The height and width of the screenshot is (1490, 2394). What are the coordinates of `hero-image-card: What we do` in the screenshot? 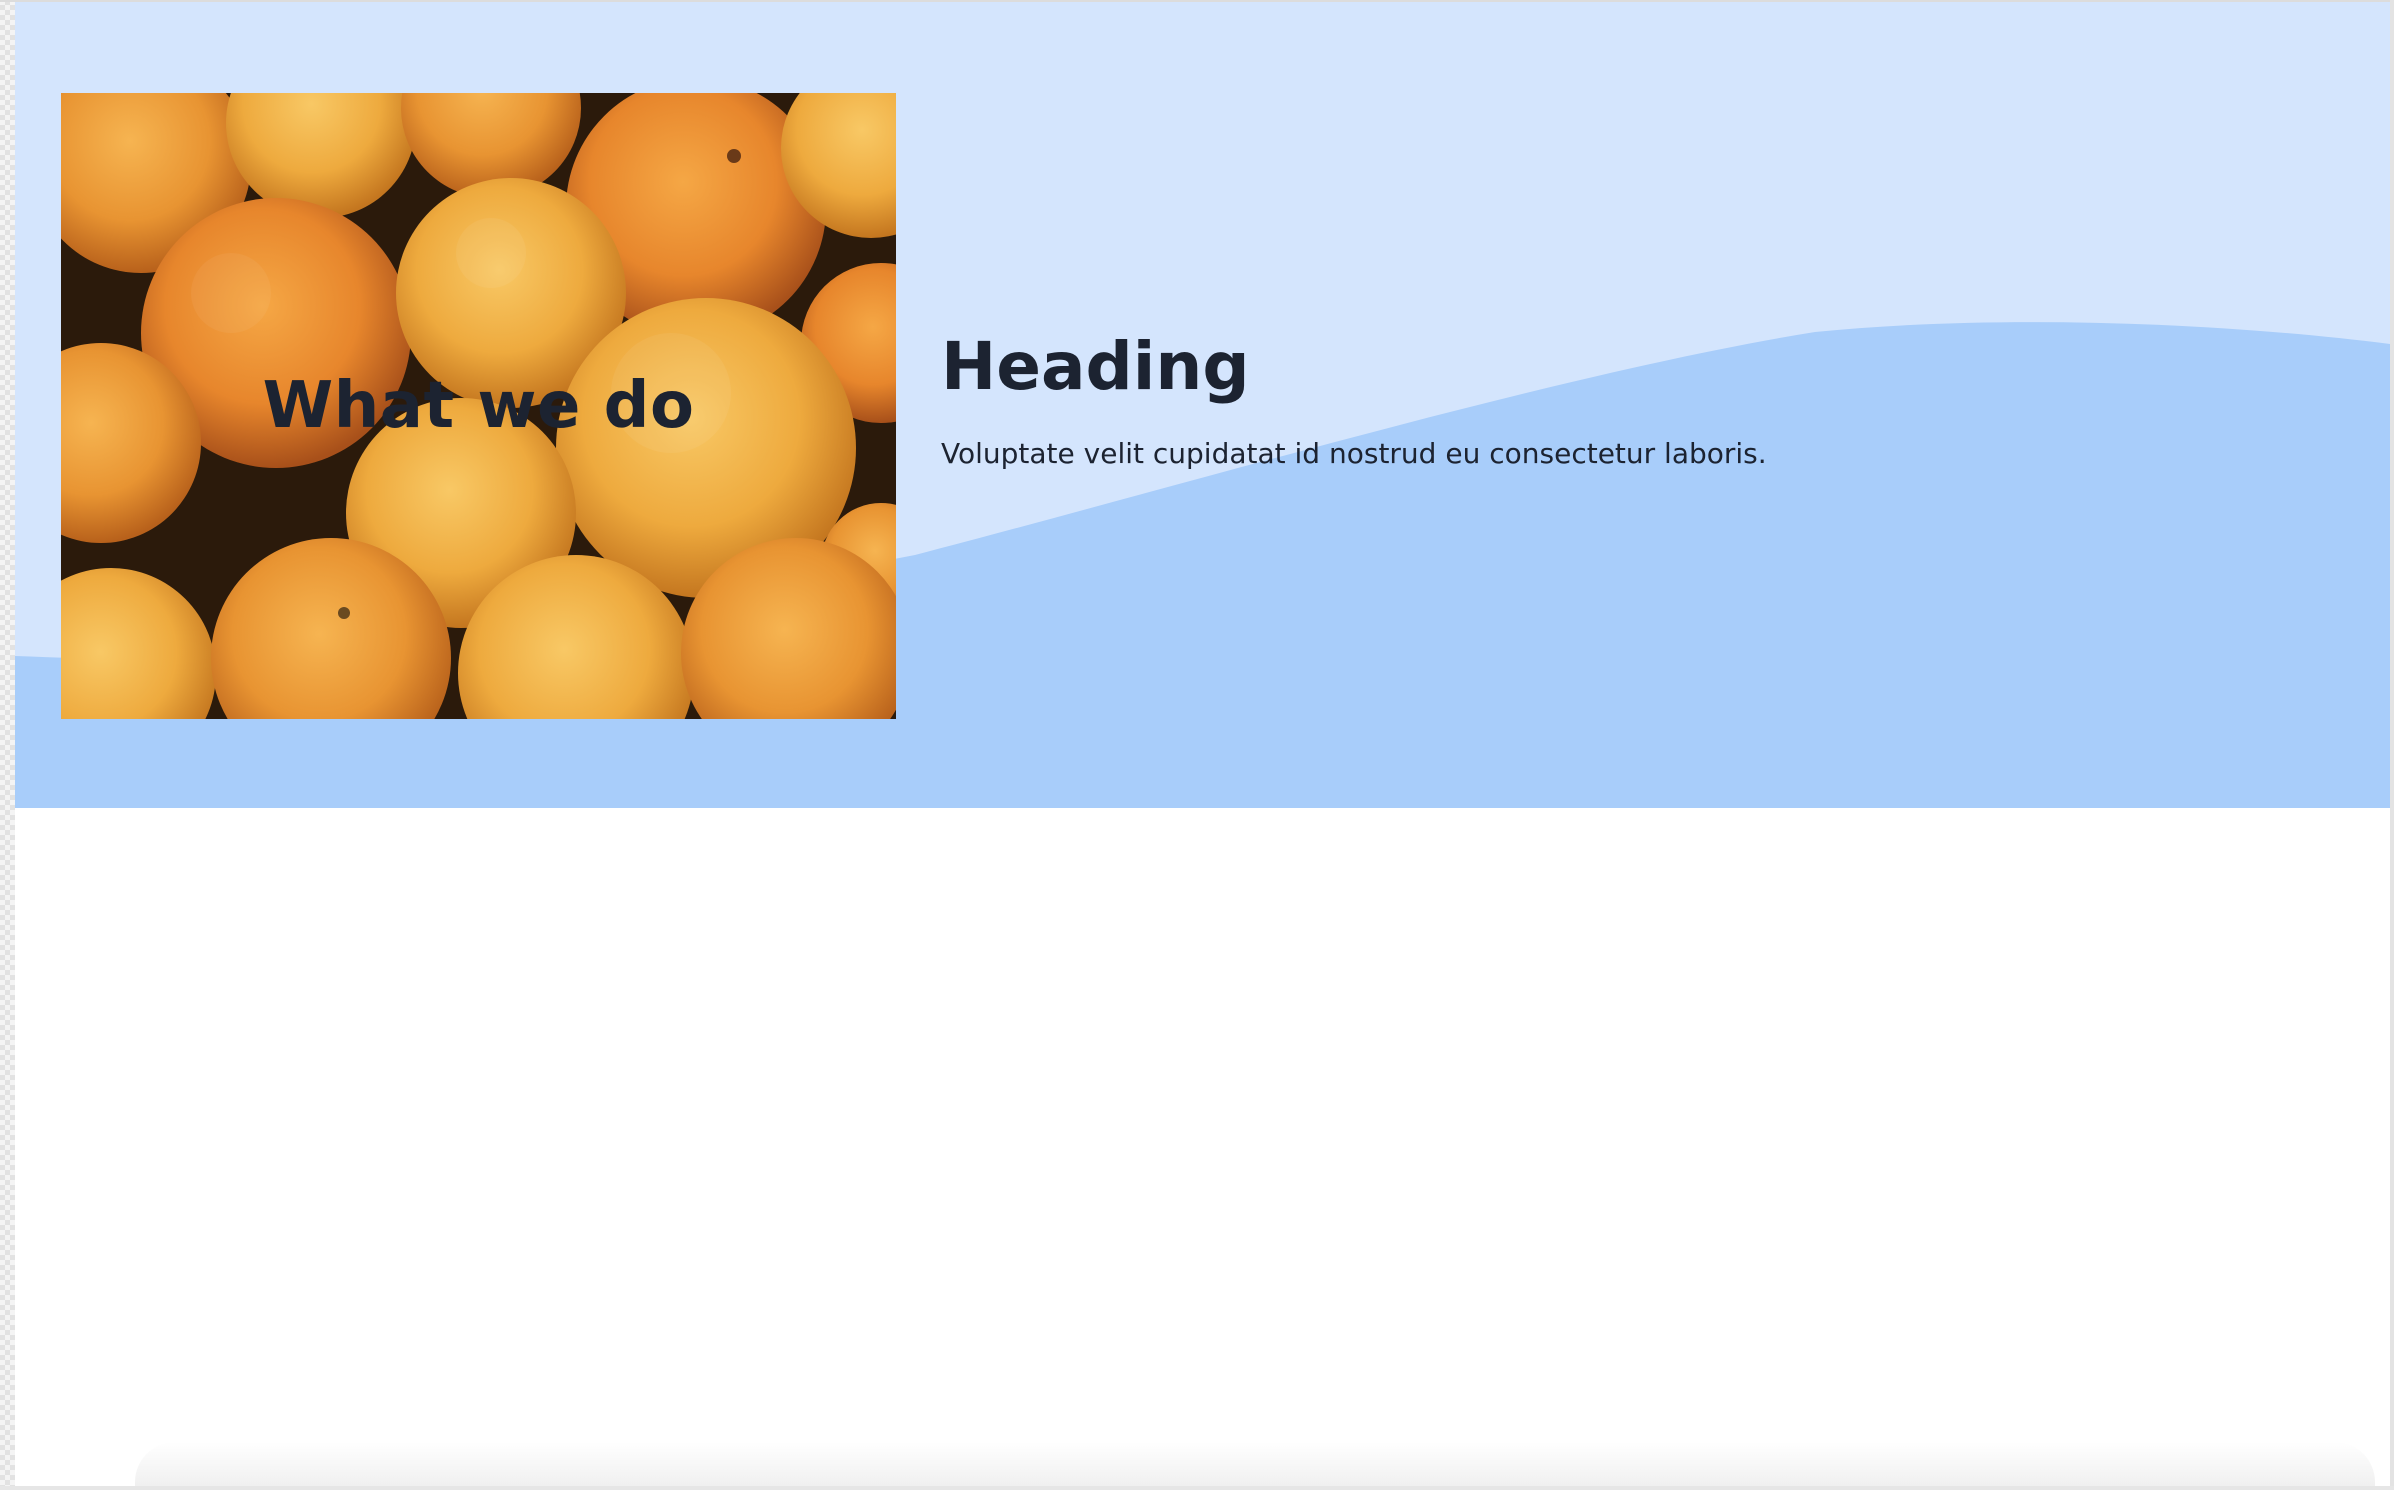 It's located at (478, 406).